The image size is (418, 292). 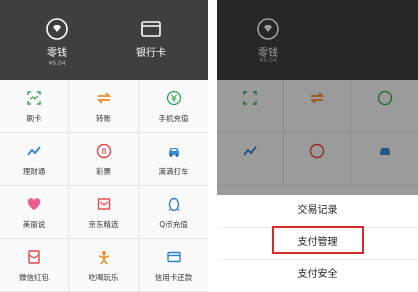 I want to click on grid-item-lottery: 8 彩票, so click(x=104, y=159).